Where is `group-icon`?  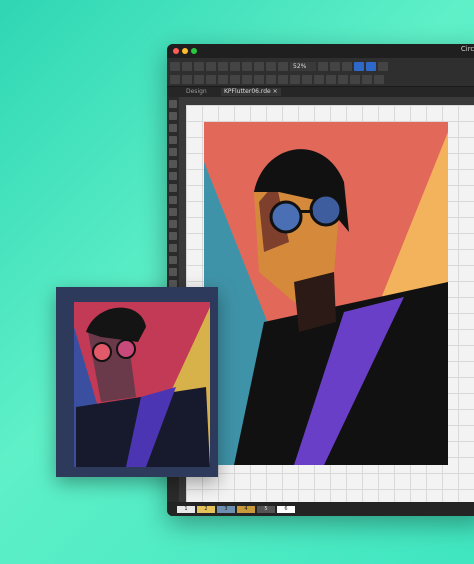 group-icon is located at coordinates (247, 79).